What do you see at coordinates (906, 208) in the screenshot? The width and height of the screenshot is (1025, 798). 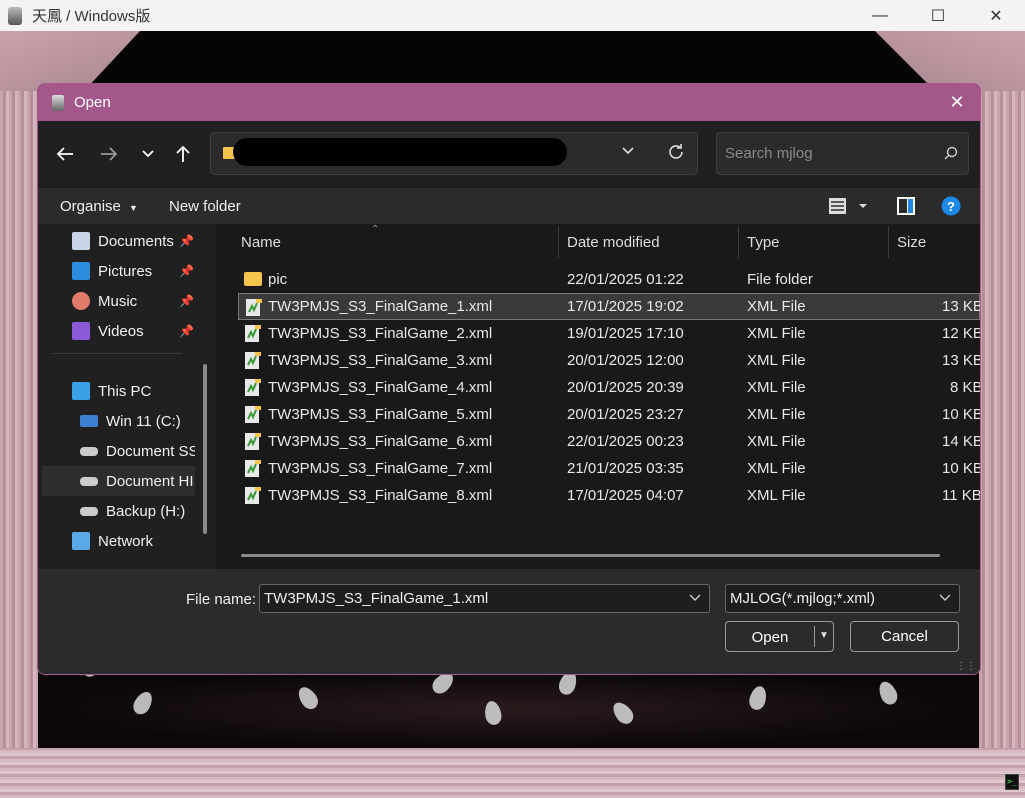 I see `preview-pane-icon` at bounding box center [906, 208].